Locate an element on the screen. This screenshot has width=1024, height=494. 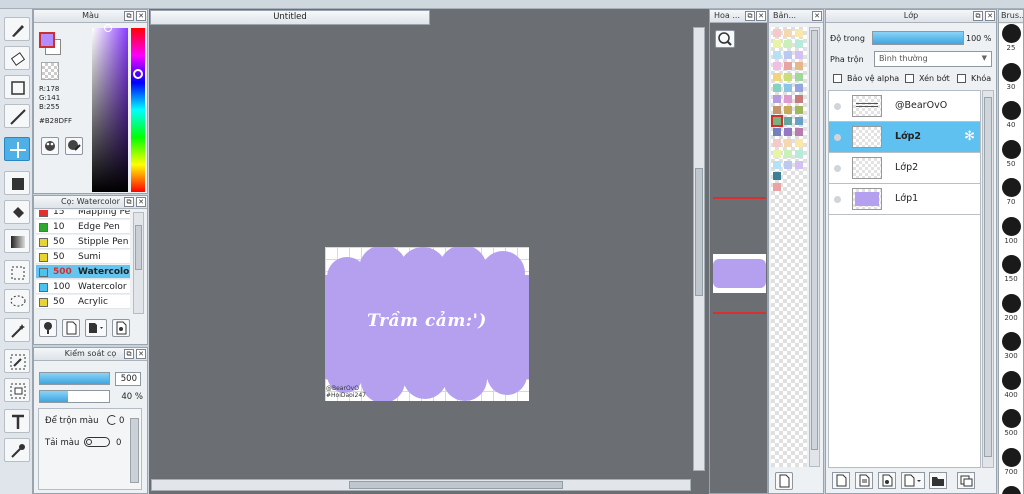
brush-list-item: 50 Sumi is located at coordinates (83, 257).